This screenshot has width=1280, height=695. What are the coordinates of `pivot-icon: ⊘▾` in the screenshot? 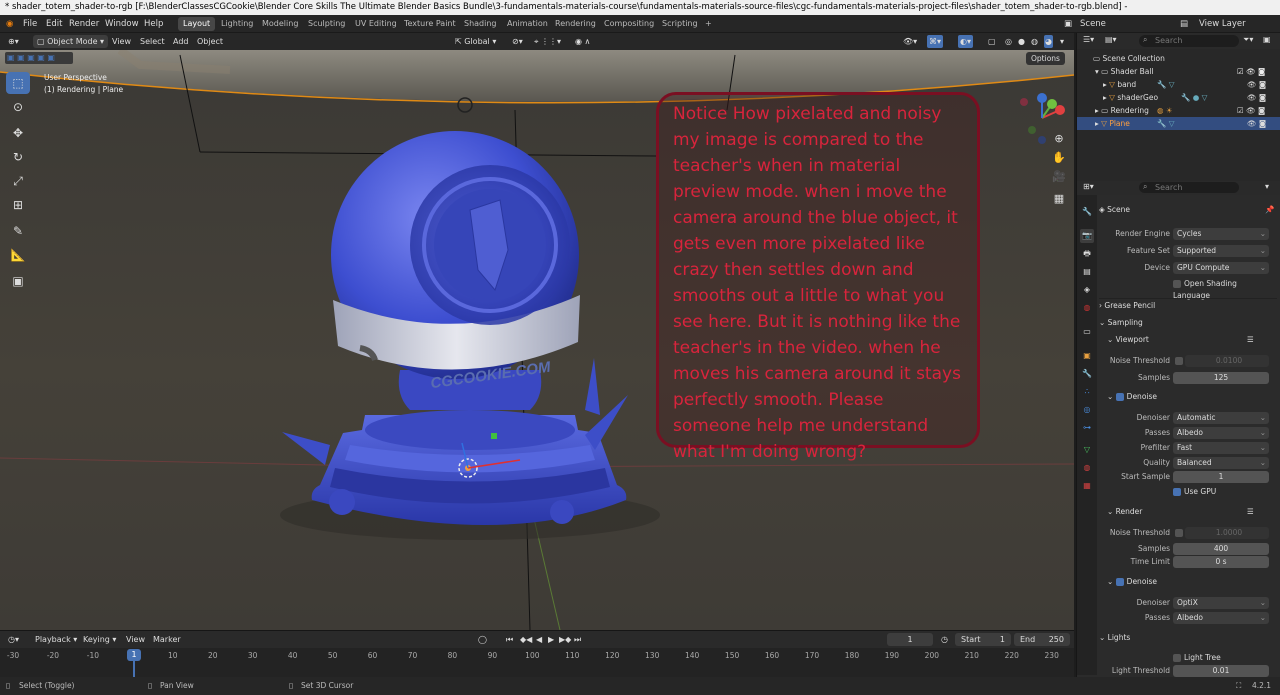 It's located at (517, 41).